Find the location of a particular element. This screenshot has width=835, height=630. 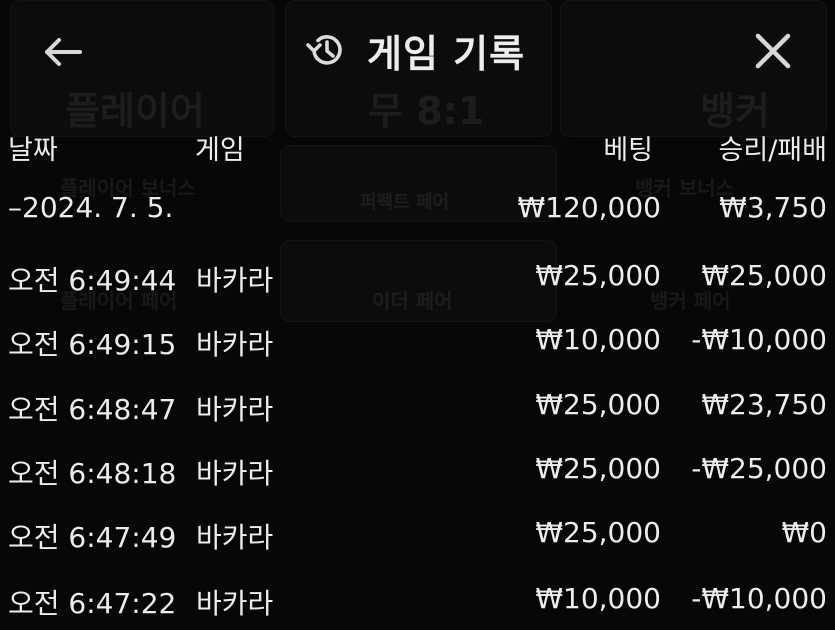

back-button is located at coordinates (62, 52).